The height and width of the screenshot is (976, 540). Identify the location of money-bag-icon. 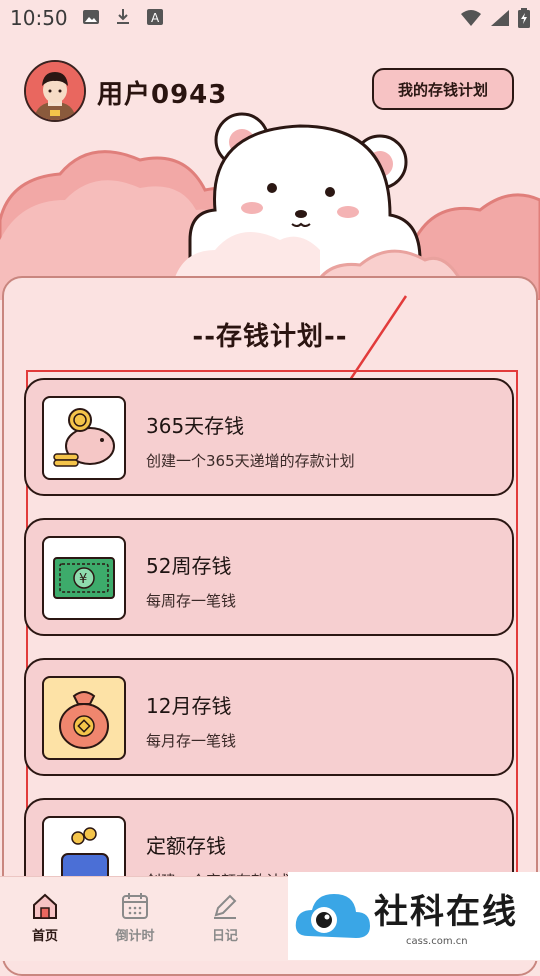
(84, 718).